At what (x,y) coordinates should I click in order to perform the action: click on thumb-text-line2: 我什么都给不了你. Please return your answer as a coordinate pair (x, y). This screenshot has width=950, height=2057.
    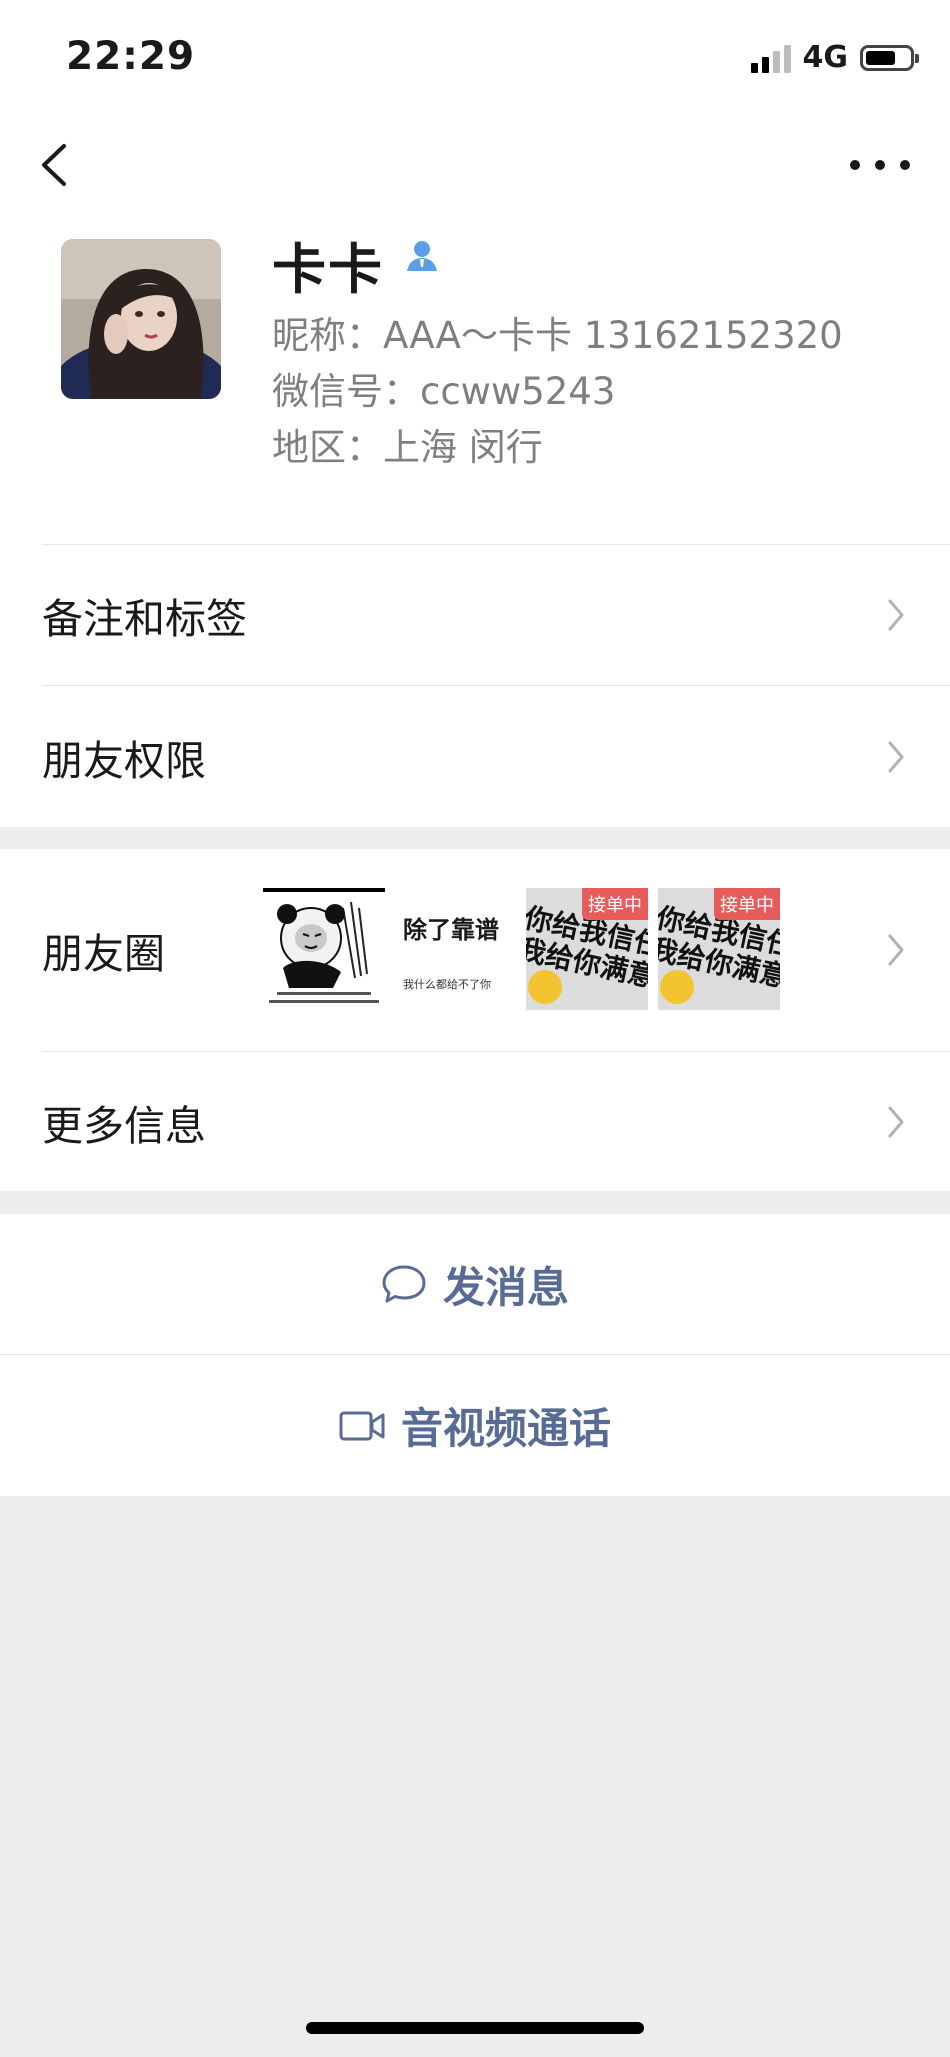
    Looking at the image, I should click on (447, 984).